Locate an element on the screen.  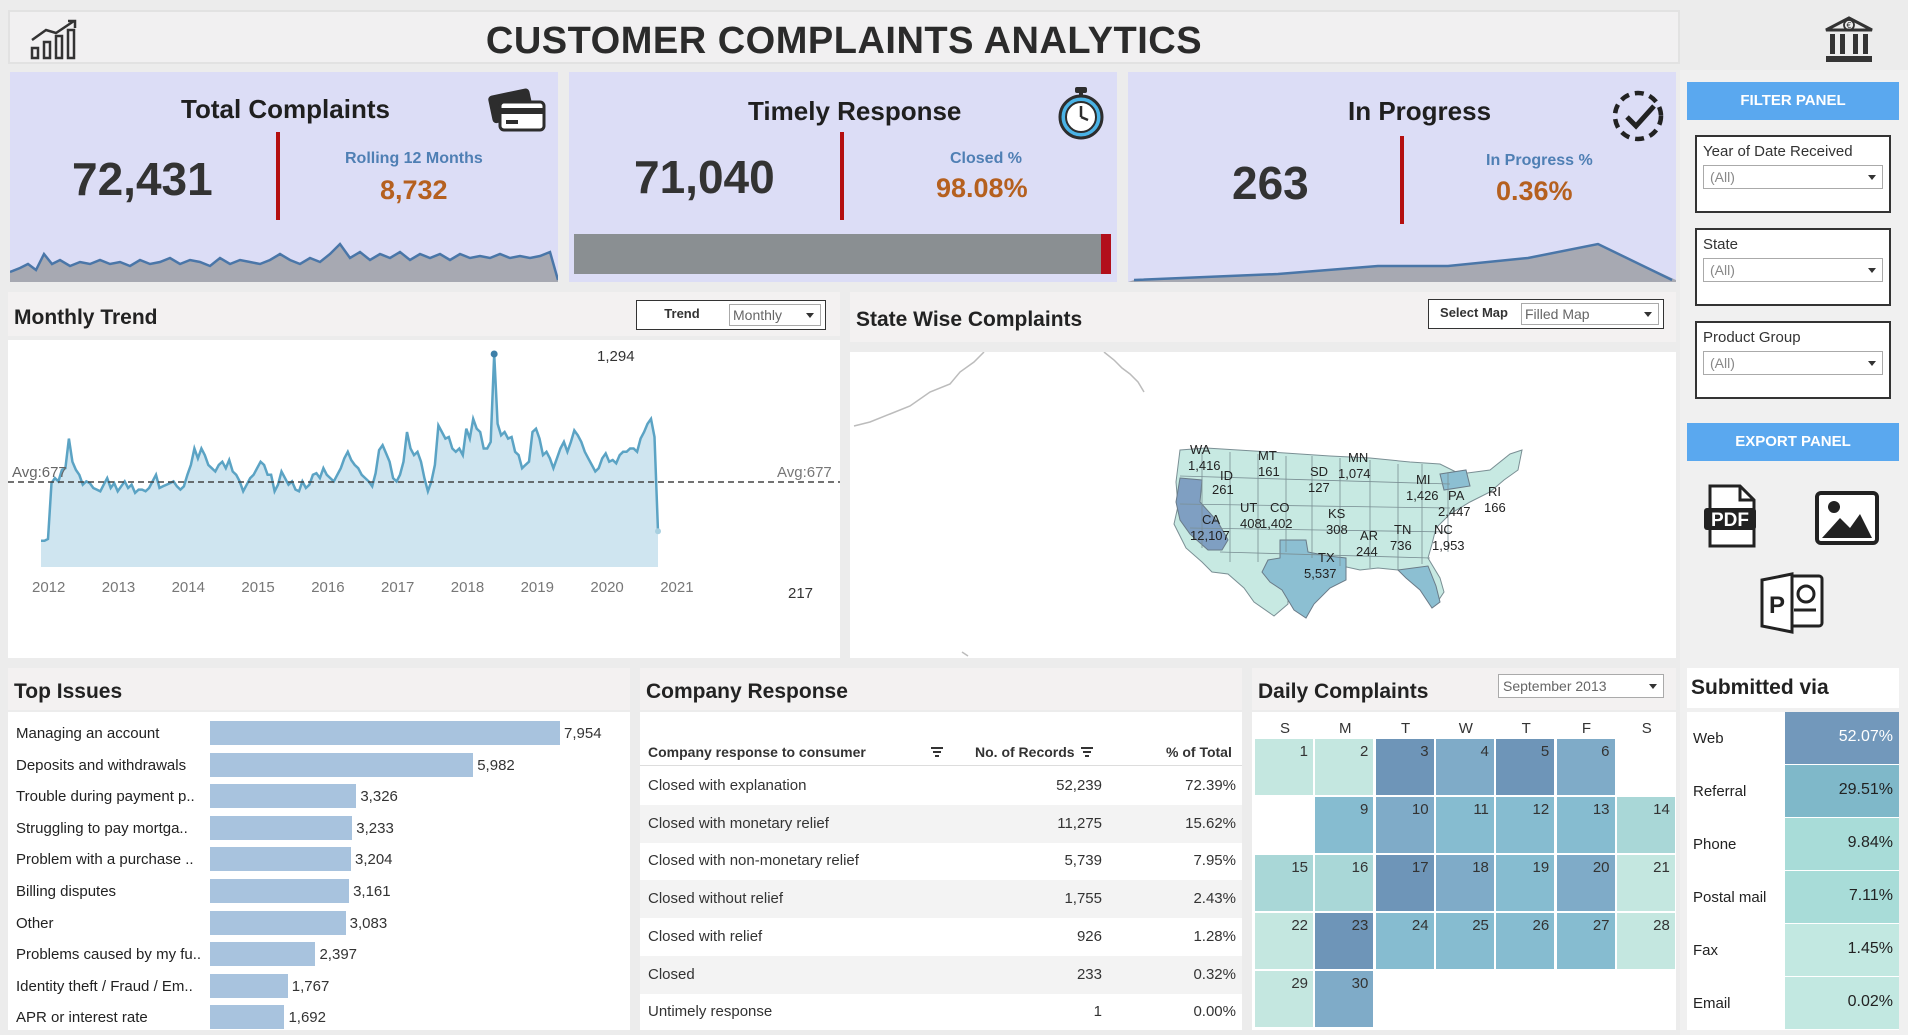
calendar-day: 6 is located at coordinates (1586, 767).